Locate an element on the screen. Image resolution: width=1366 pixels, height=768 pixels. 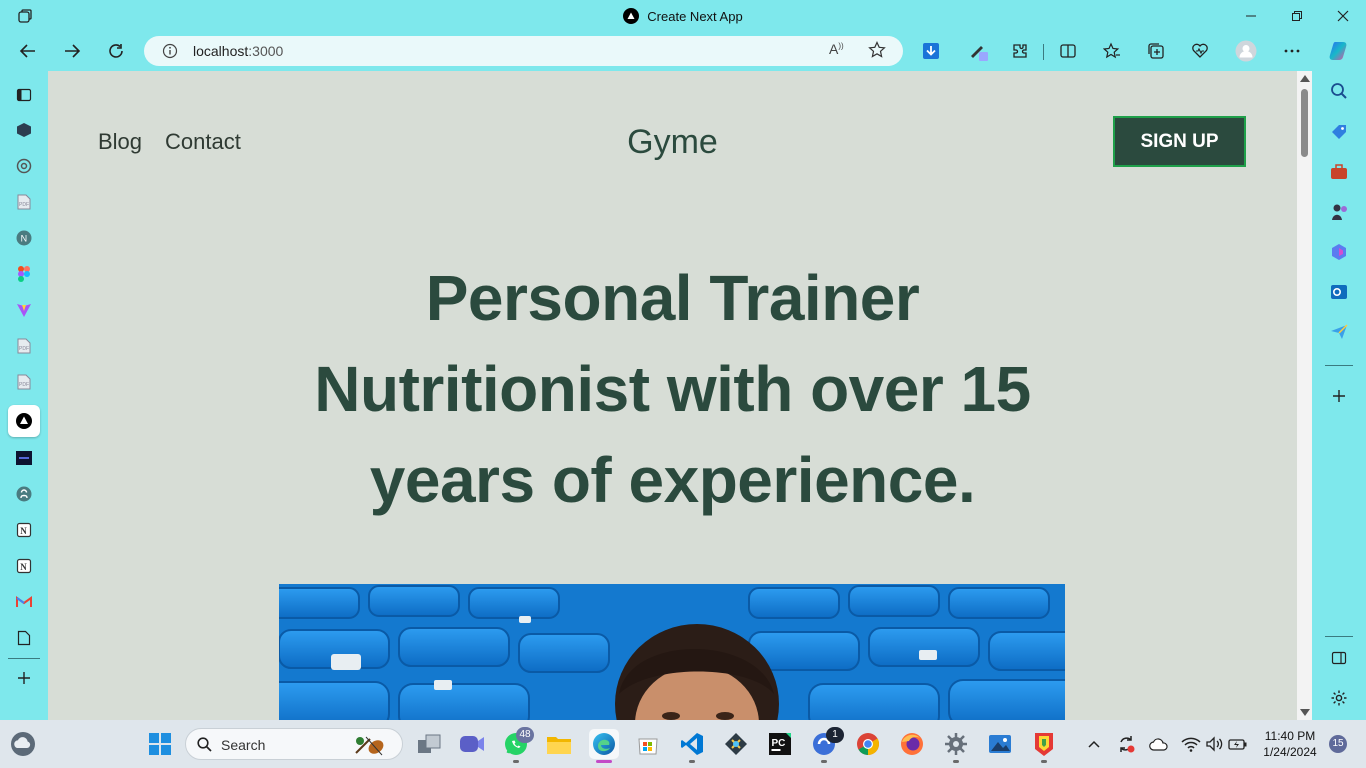
notion-n-icon: N is located at coordinates (24, 238).